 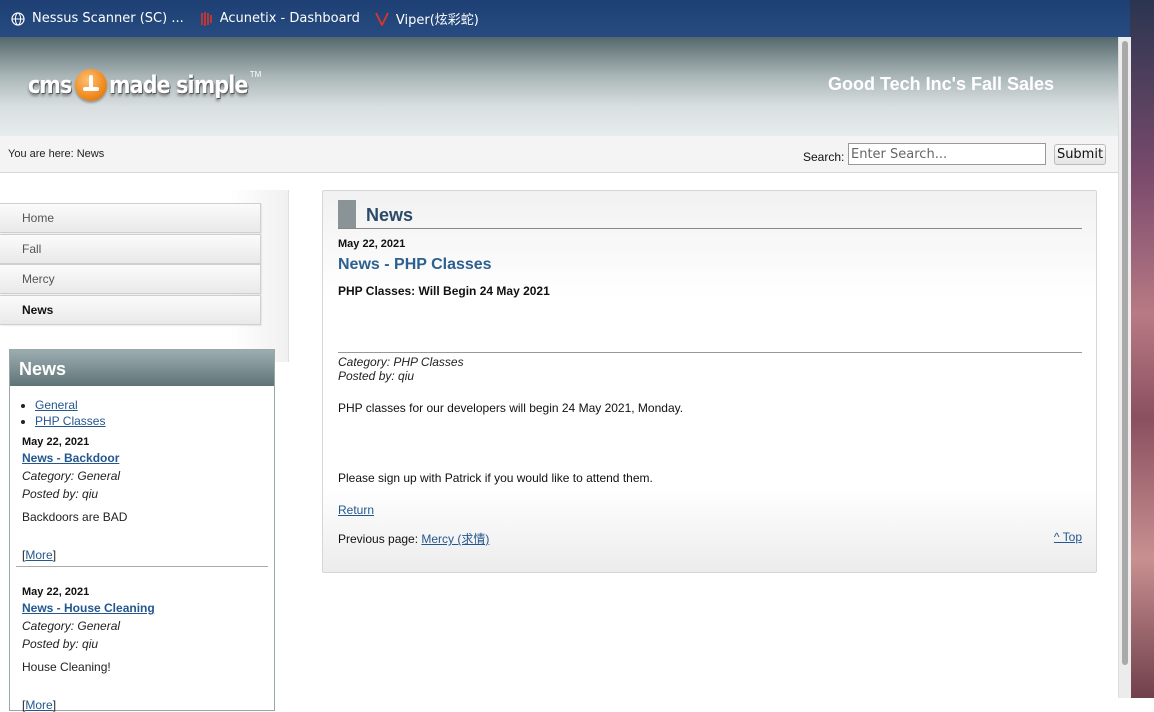 I want to click on previous-page-link: Mercy (求情), so click(x=455, y=539).